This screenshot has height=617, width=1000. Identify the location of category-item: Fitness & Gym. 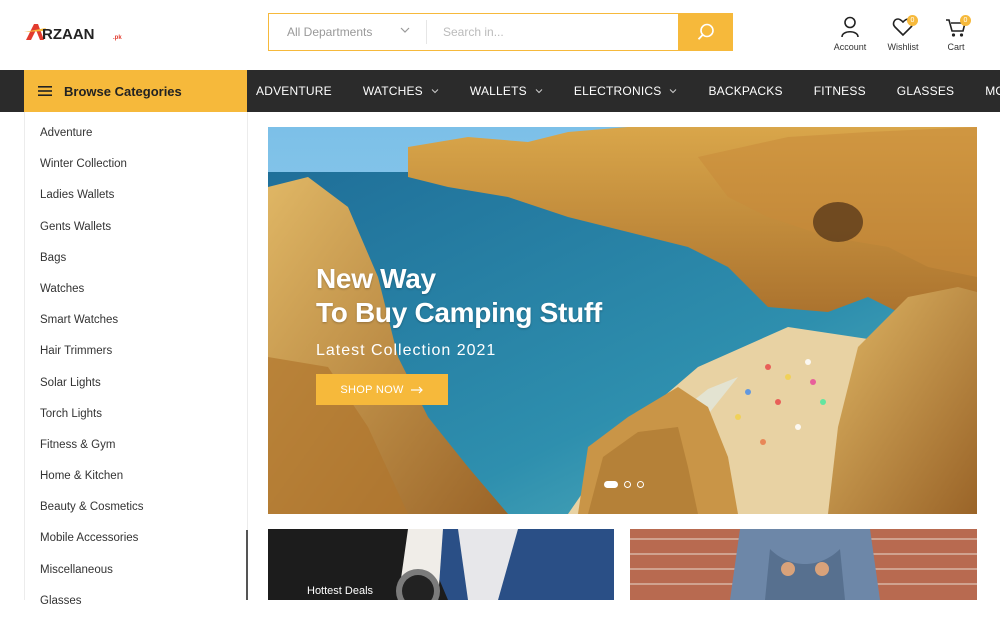
(136, 445).